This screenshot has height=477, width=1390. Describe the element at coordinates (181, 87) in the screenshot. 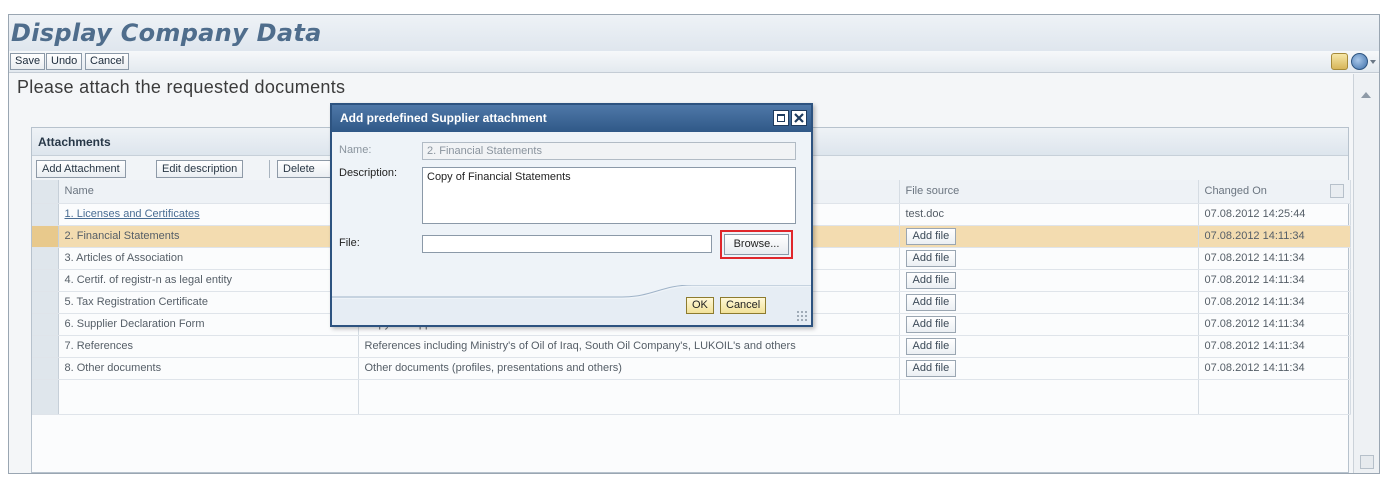

I see `instruction-text: Please attach the requested documents` at that location.